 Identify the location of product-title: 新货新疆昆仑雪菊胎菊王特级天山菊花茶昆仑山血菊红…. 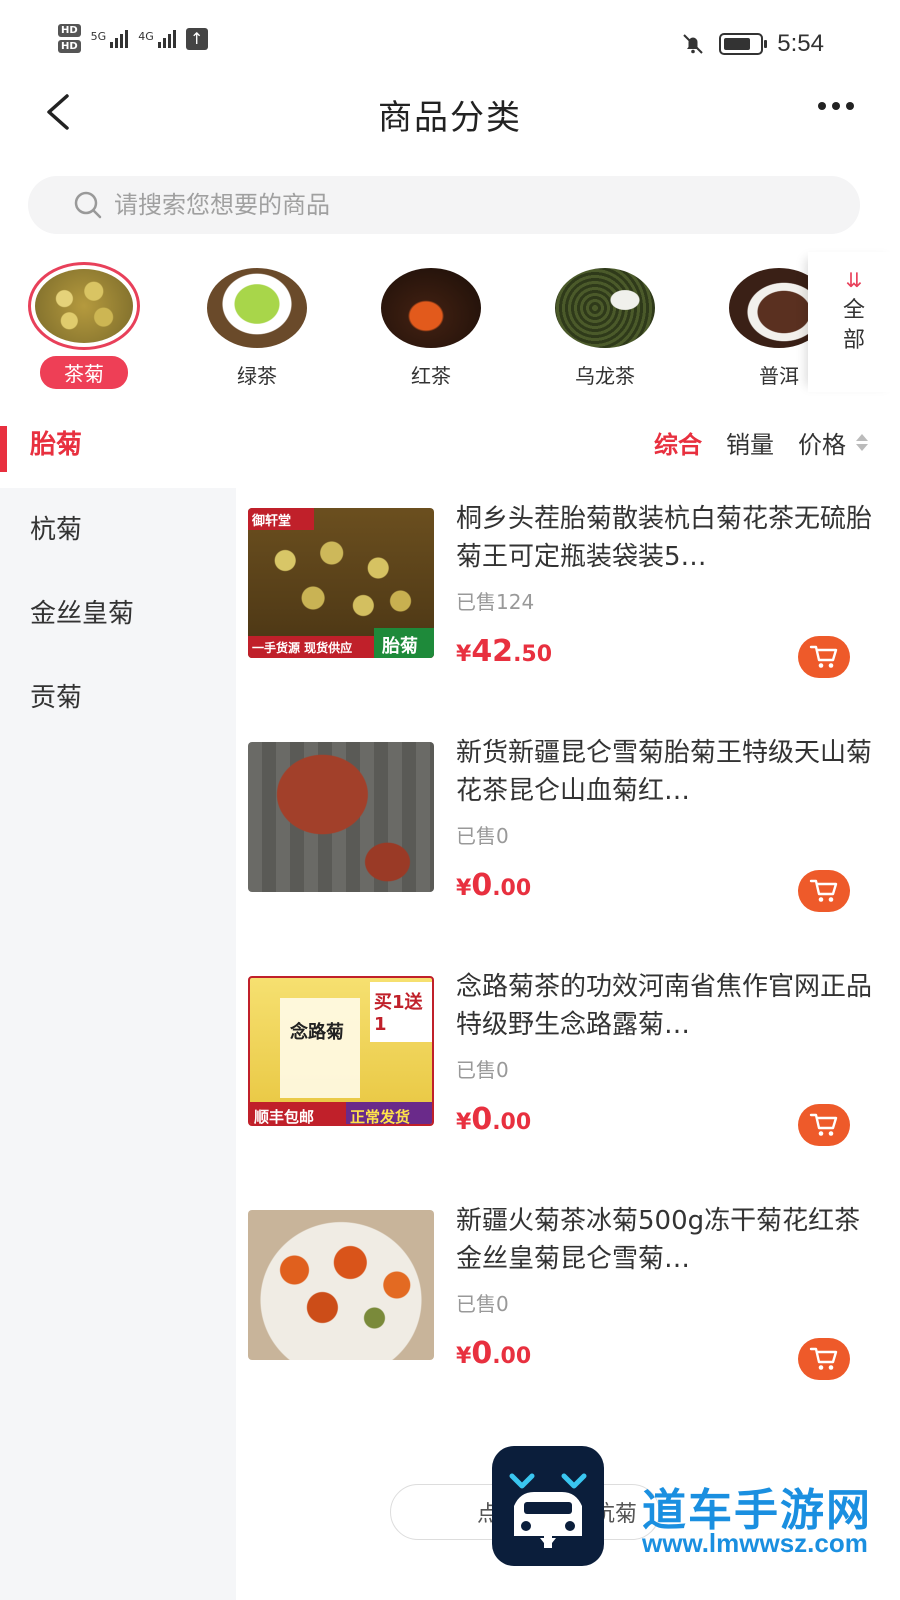
(666, 772).